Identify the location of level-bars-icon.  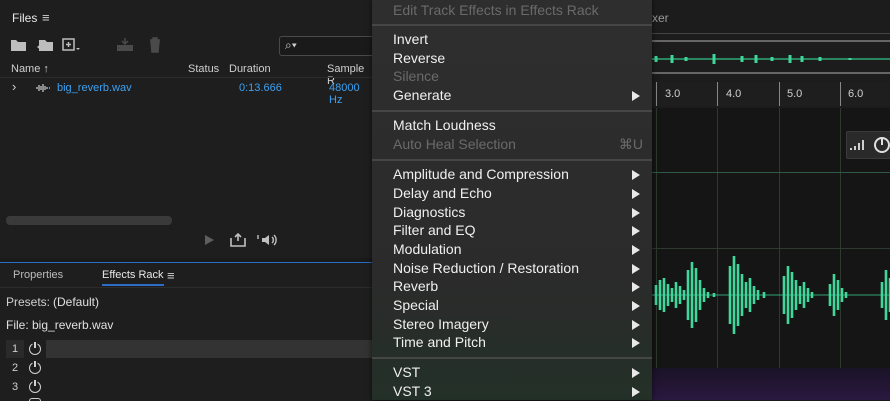
(857, 145).